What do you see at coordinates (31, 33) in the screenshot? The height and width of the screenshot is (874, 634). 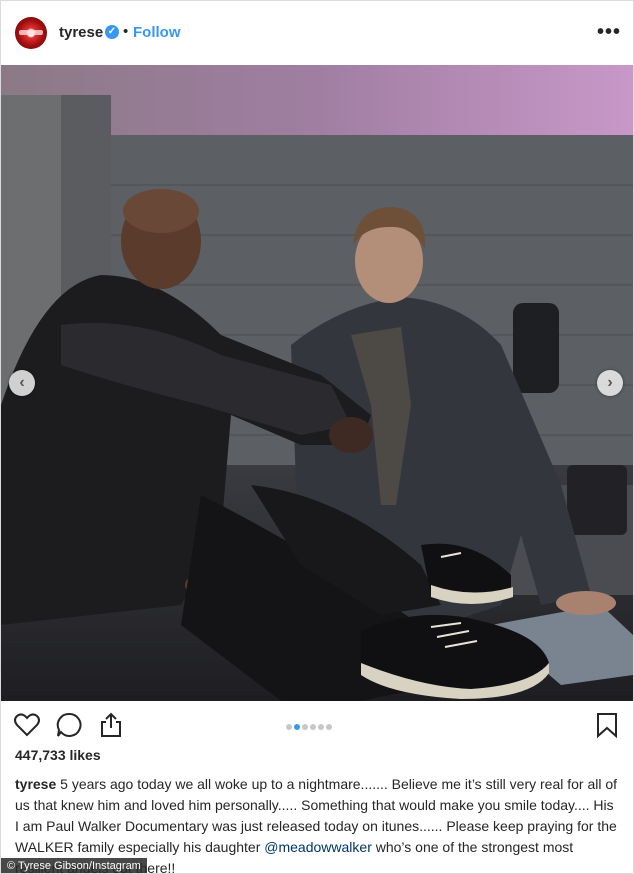 I see `avatar` at bounding box center [31, 33].